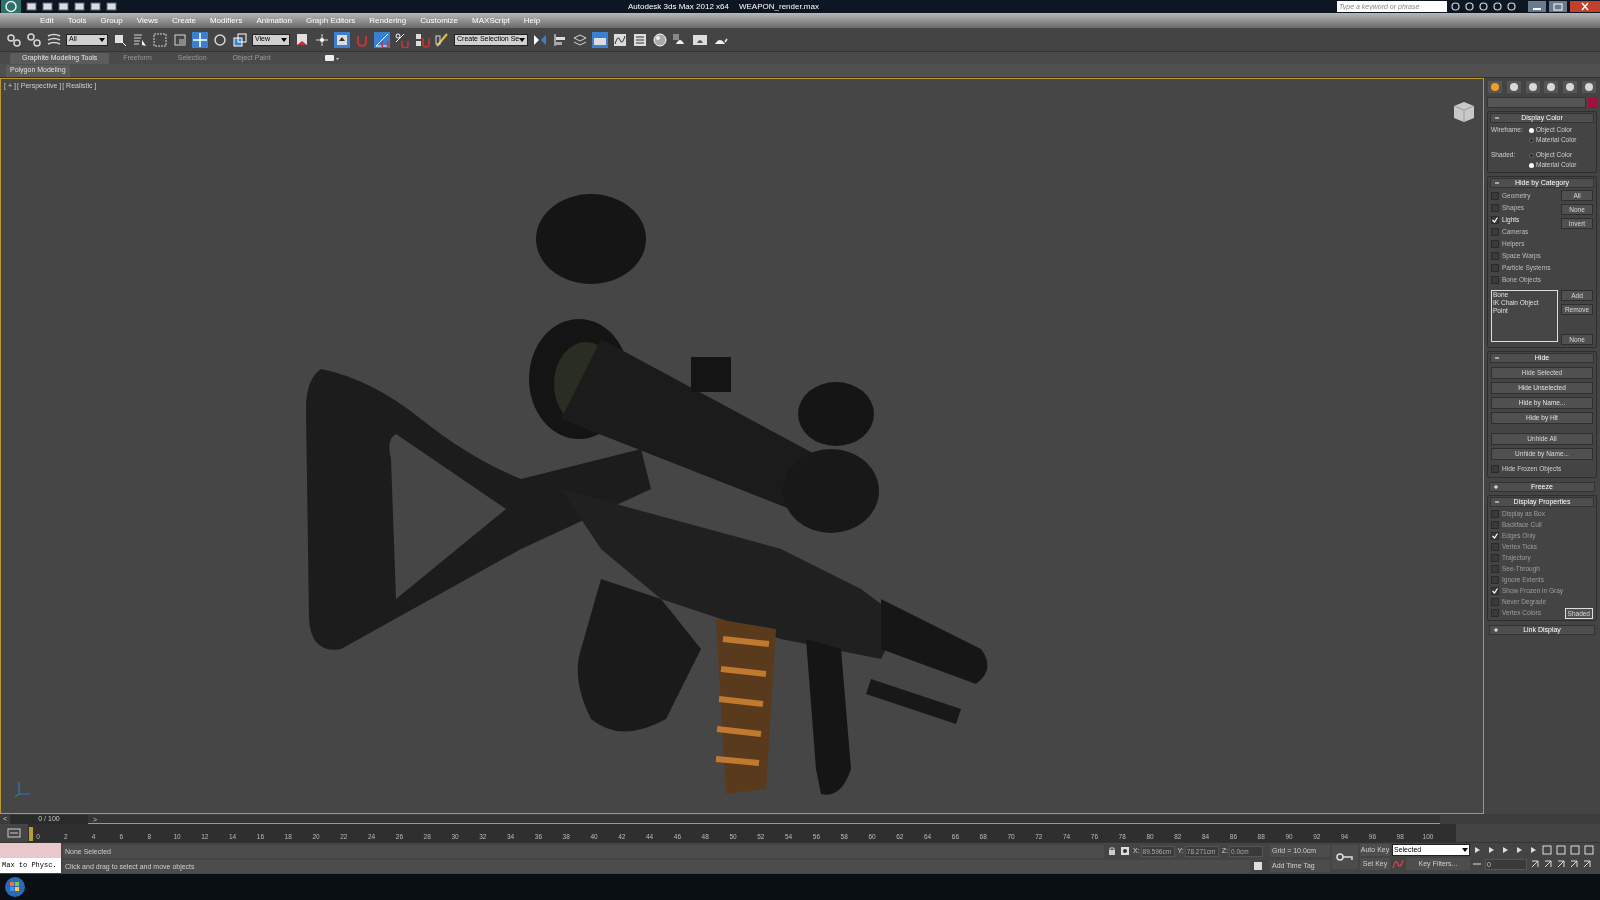  I want to click on spinner-snap-icon, so click(422, 39).